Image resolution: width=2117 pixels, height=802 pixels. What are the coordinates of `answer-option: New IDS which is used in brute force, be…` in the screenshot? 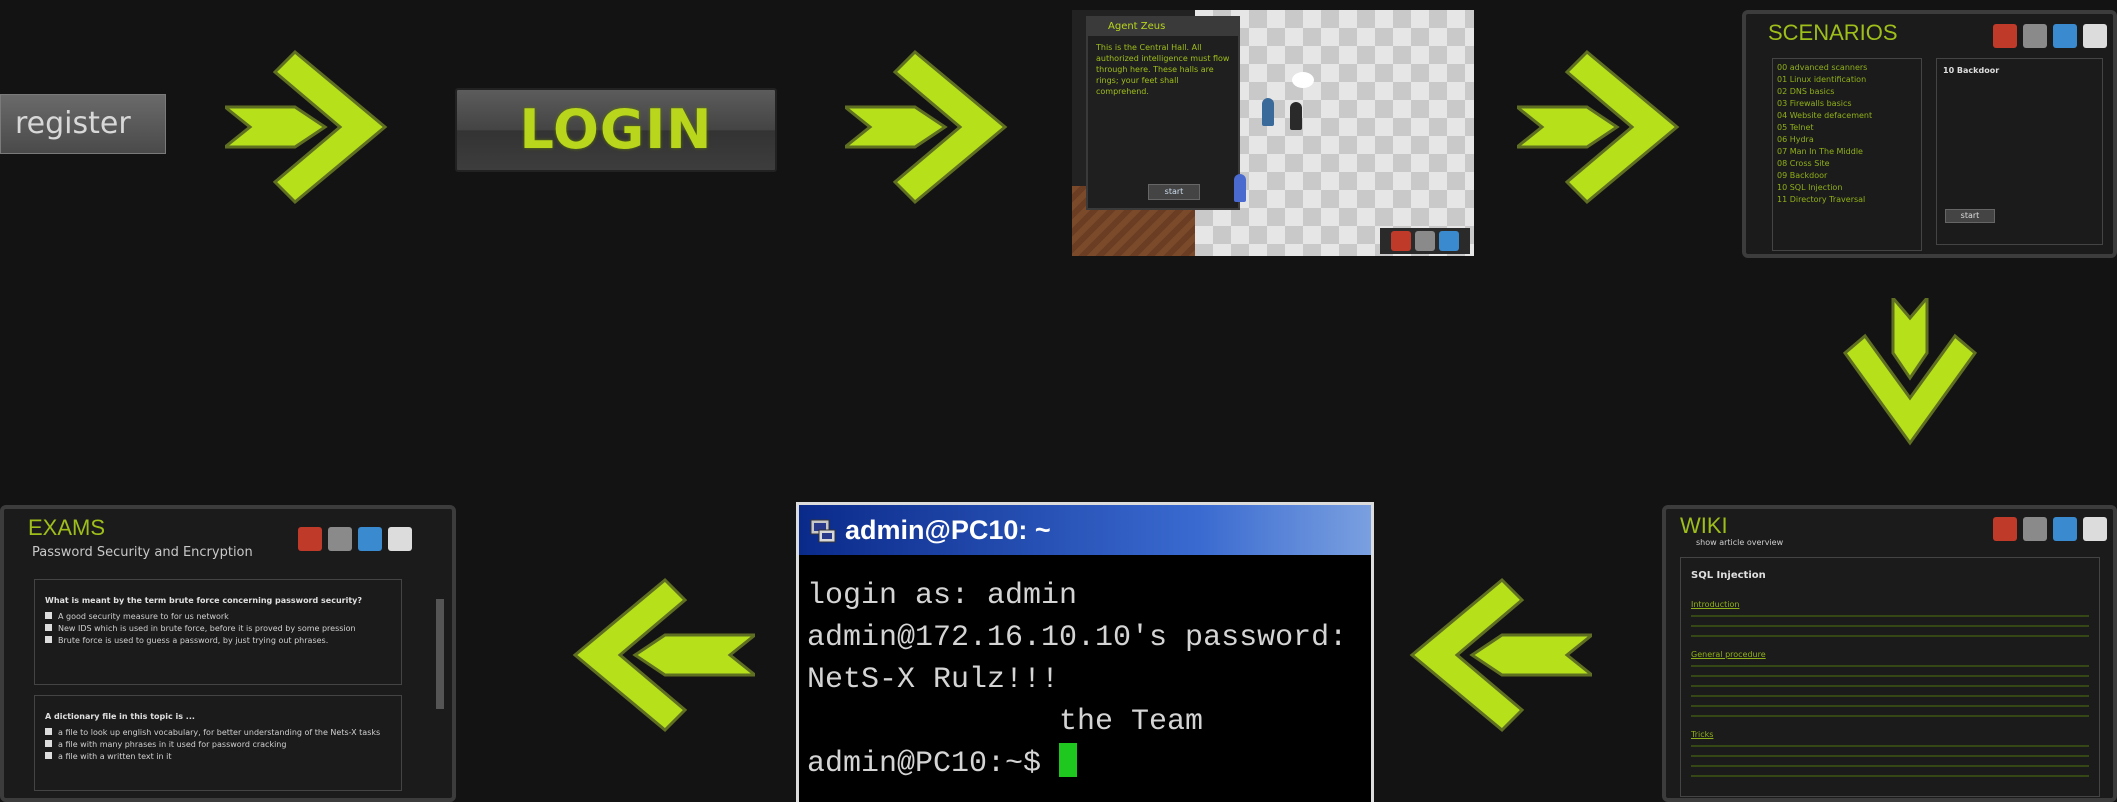 It's located at (218, 629).